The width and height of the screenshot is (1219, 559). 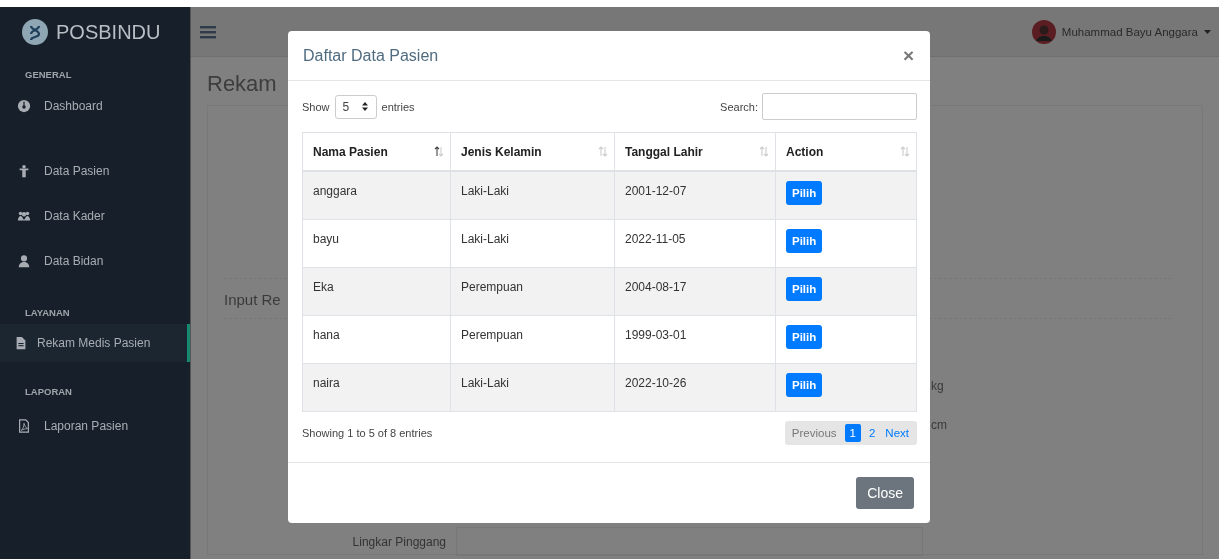 I want to click on length-label: Show, so click(x=316, y=106).